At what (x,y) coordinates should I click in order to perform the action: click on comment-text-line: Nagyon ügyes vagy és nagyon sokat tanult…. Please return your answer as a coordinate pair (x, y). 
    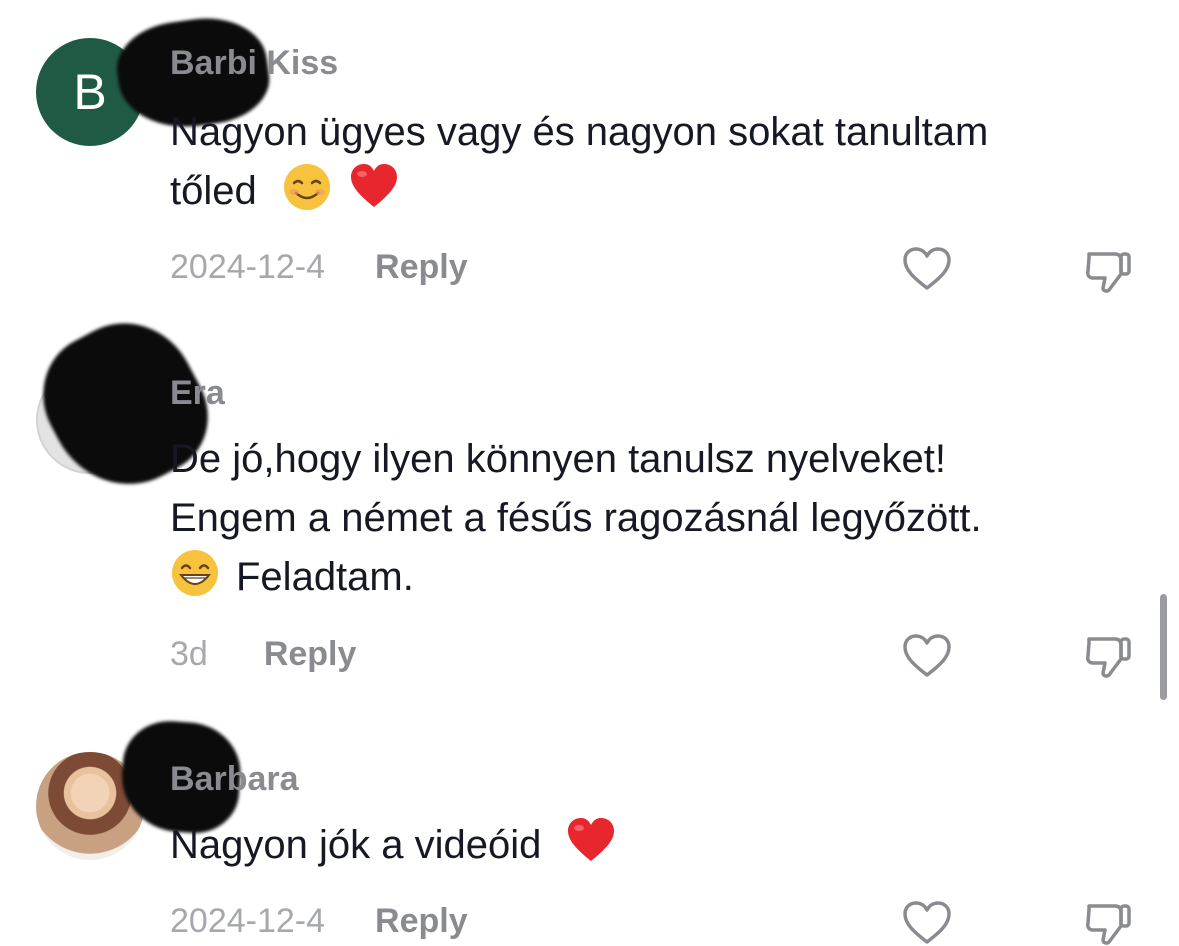
    Looking at the image, I should click on (579, 132).